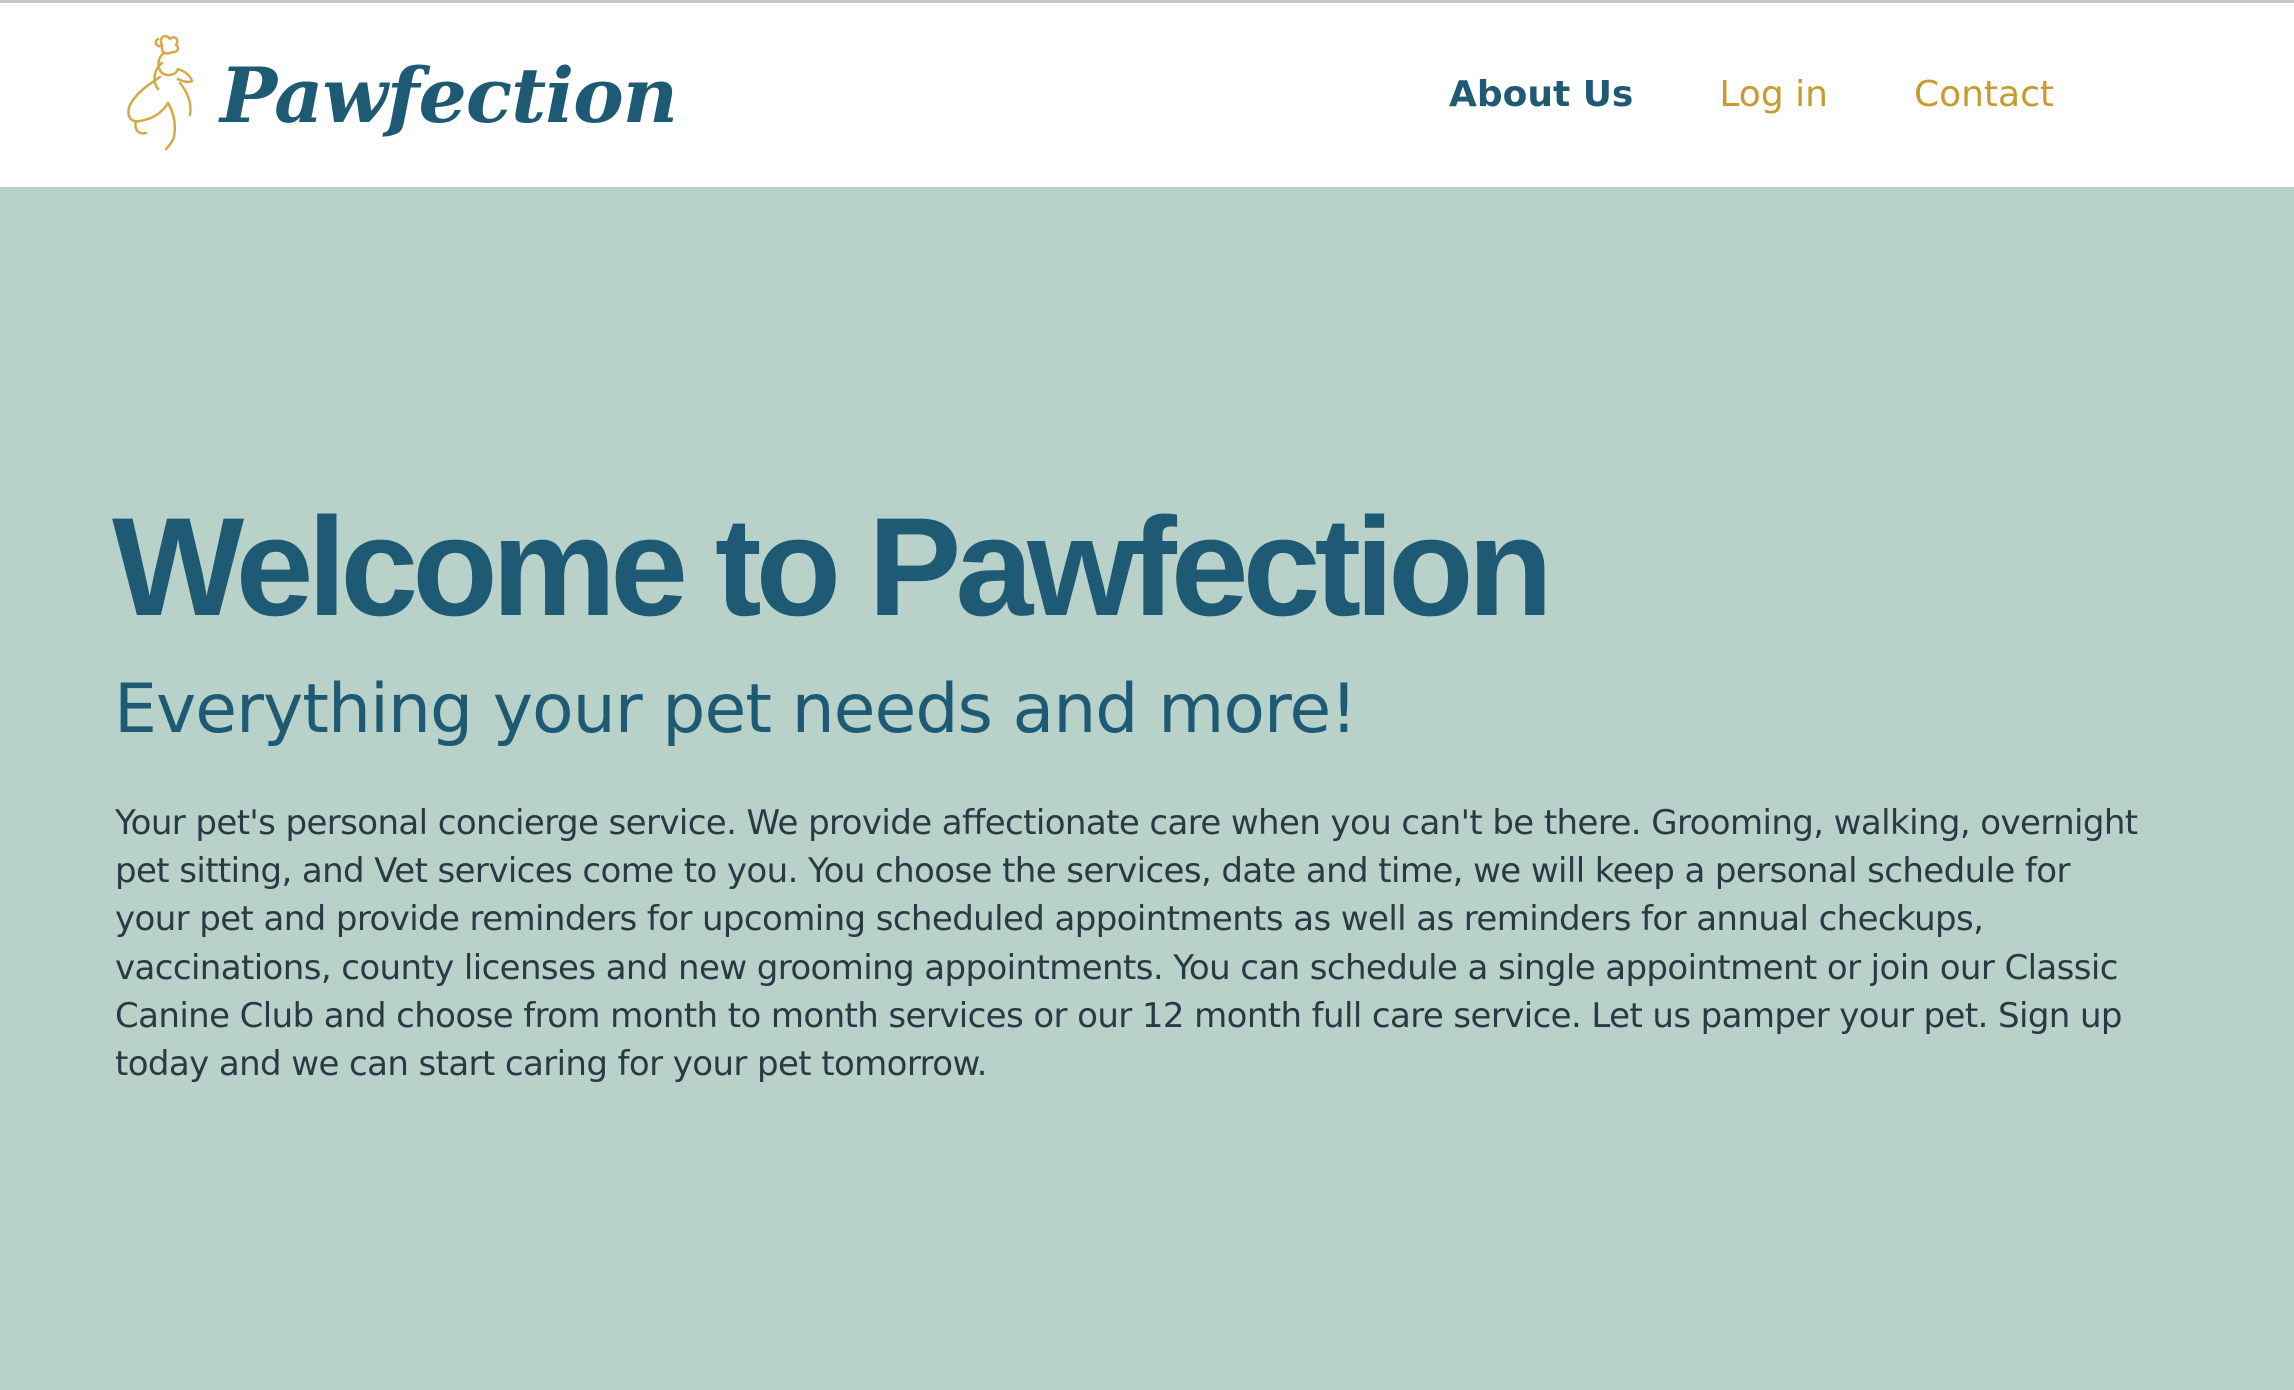 This screenshot has width=2294, height=1390. What do you see at coordinates (449, 95) in the screenshot?
I see `logo-wordmark: Pawfection` at bounding box center [449, 95].